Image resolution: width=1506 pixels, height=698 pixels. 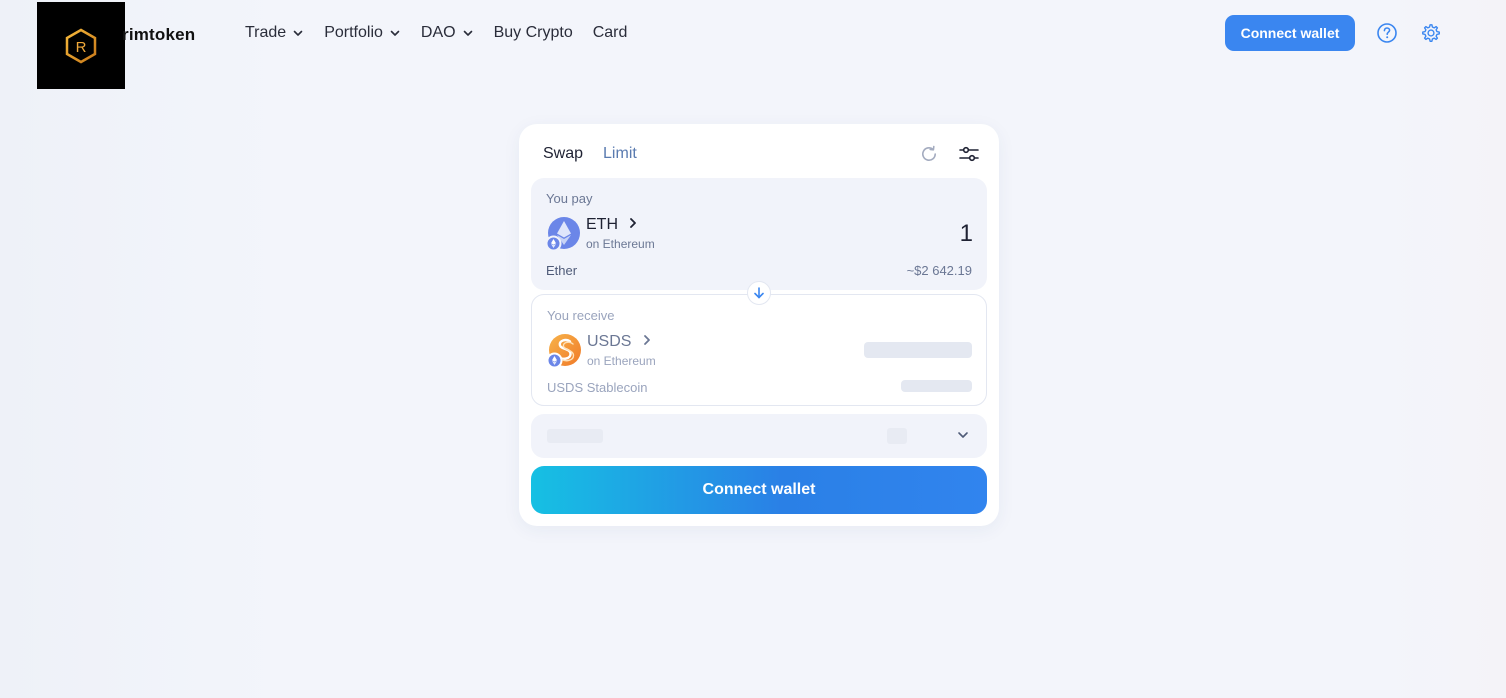 What do you see at coordinates (620, 244) in the screenshot?
I see `pay-token-network: on Ethereum` at bounding box center [620, 244].